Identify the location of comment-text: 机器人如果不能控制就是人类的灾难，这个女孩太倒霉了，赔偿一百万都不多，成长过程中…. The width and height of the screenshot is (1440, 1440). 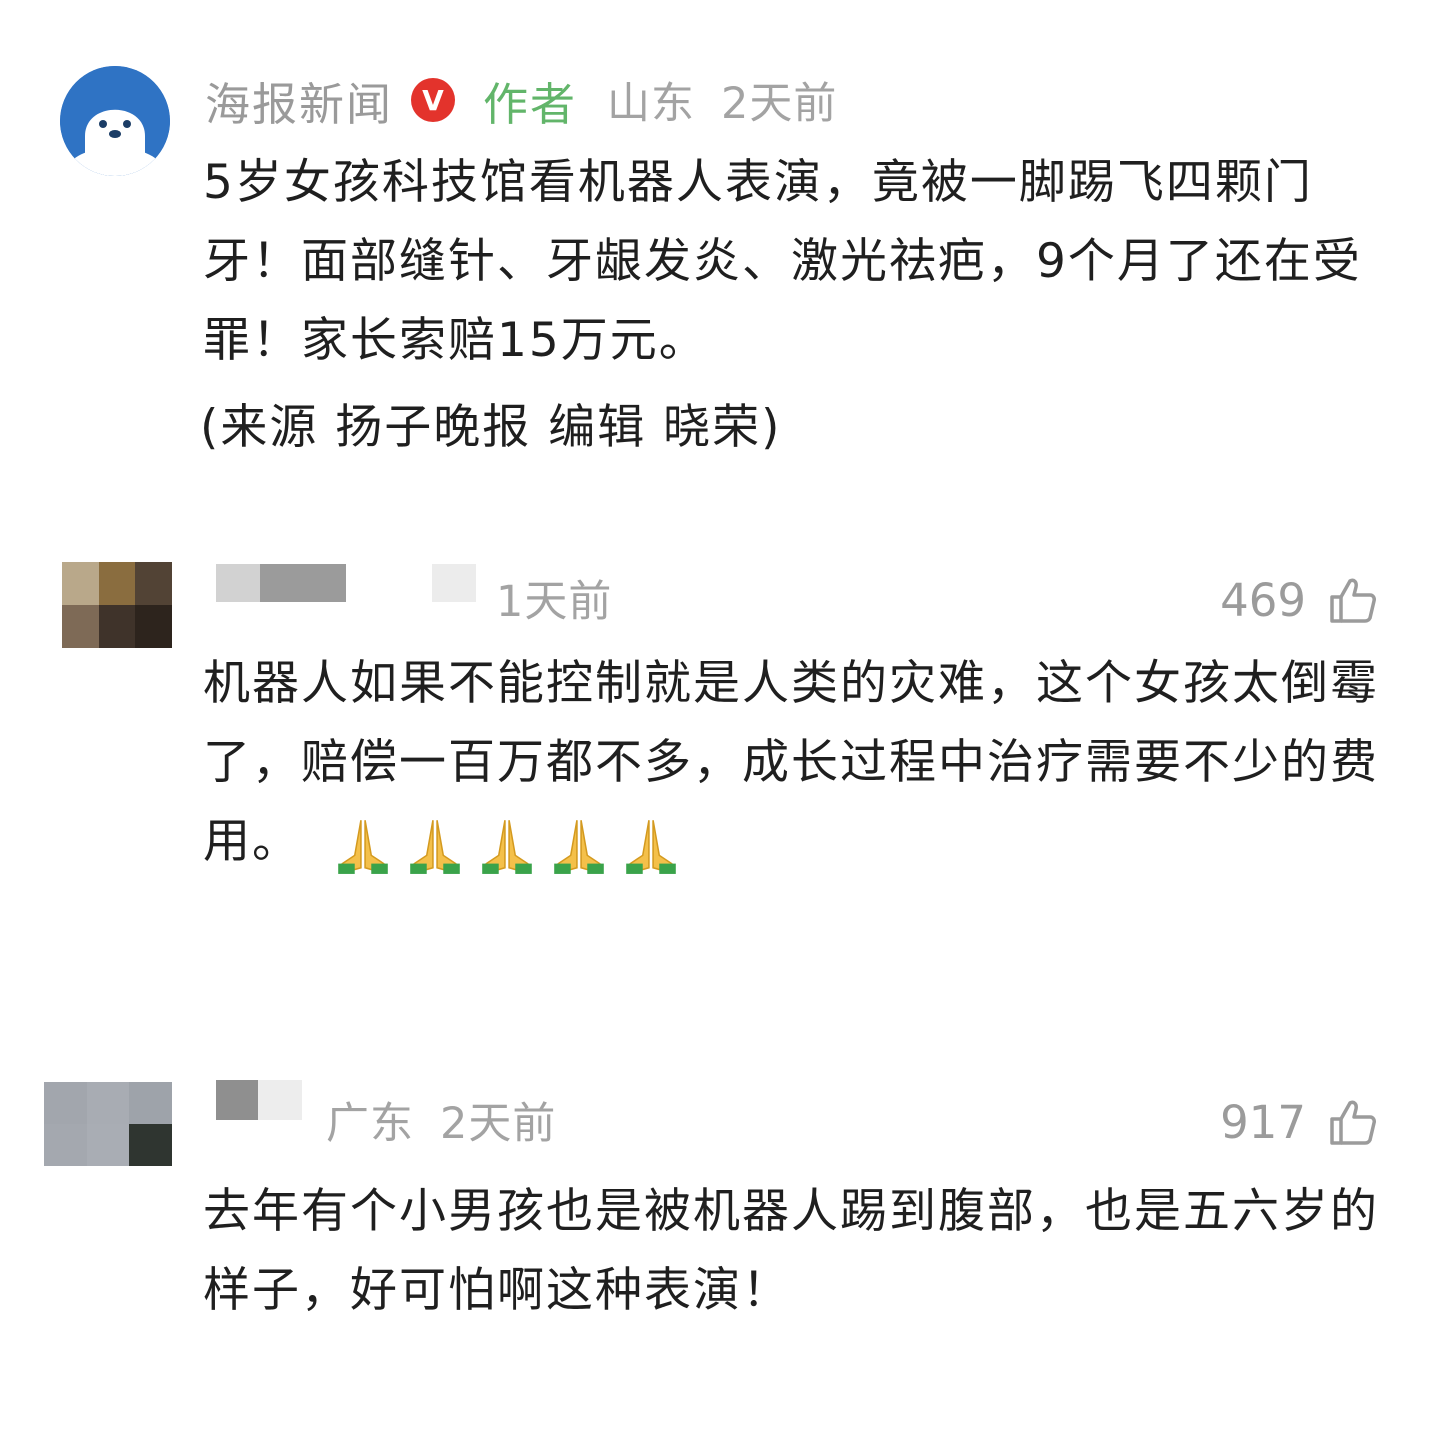
(798, 762).